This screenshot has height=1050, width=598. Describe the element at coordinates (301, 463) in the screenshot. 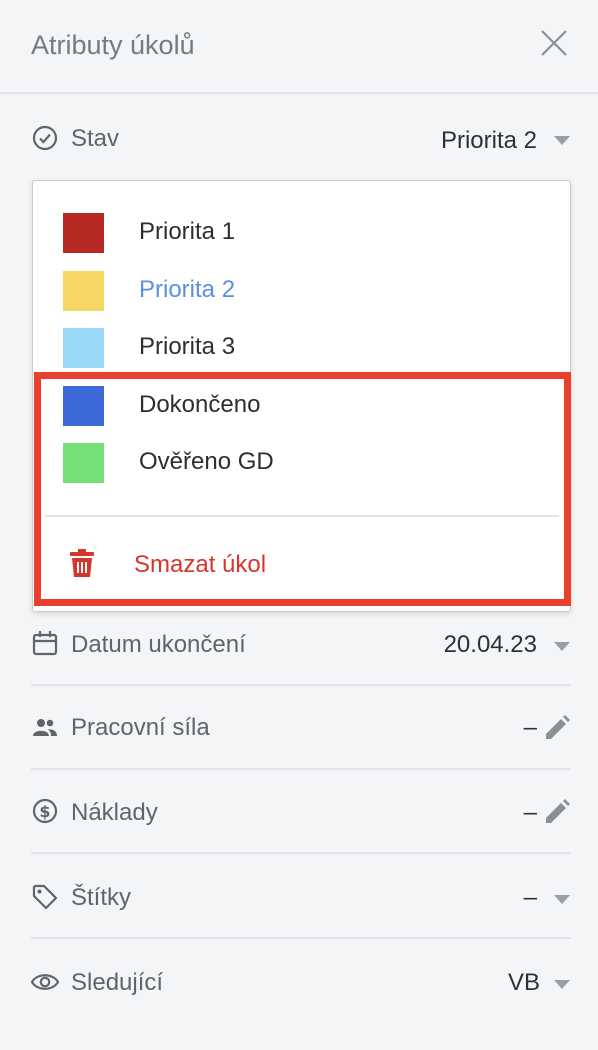

I see `option-overeno-gd: Ověřeno GD` at that location.